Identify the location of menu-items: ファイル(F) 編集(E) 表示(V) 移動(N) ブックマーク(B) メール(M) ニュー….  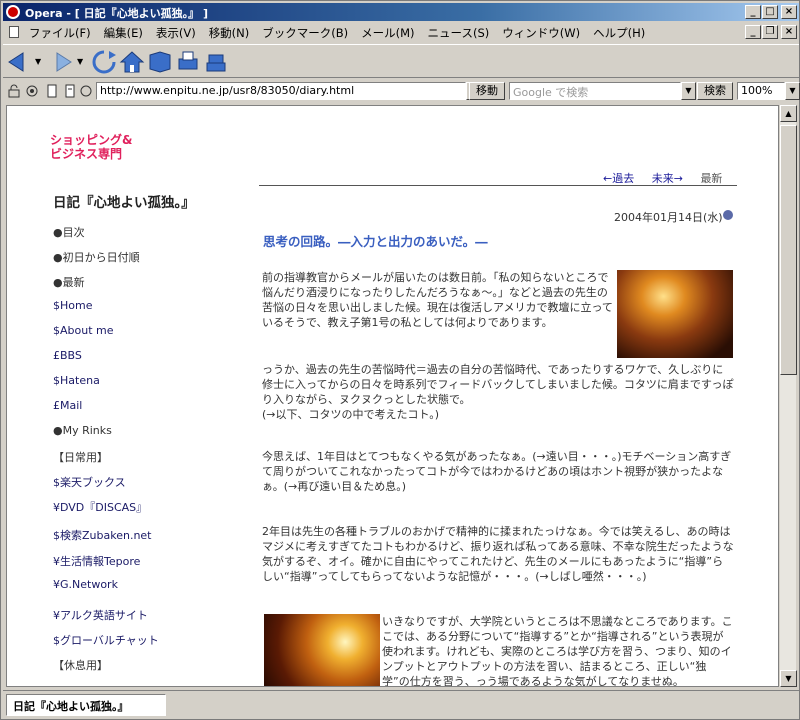
(343, 33).